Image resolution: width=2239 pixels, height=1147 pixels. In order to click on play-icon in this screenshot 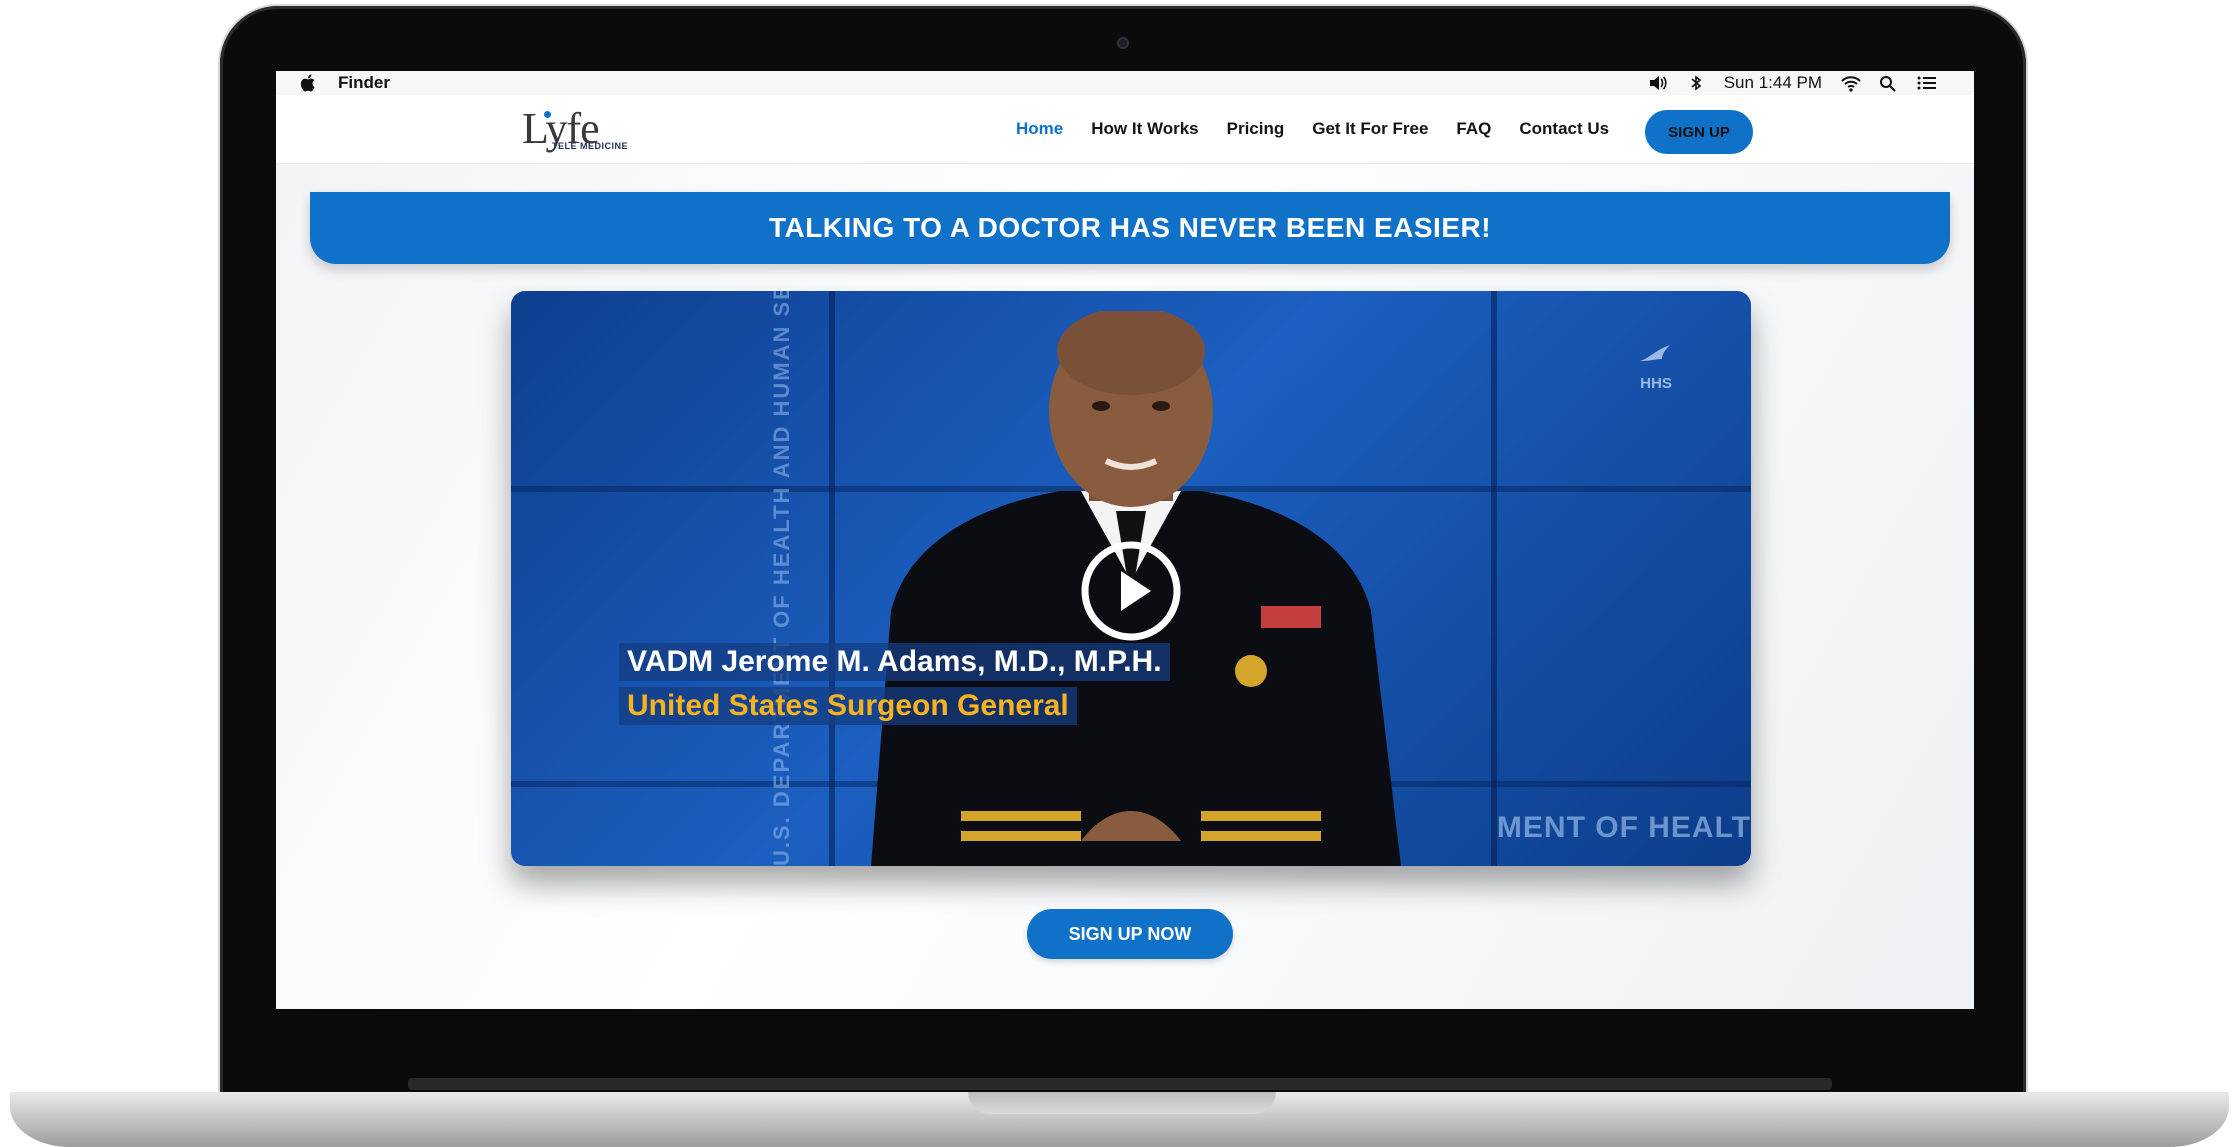, I will do `click(1131, 591)`.